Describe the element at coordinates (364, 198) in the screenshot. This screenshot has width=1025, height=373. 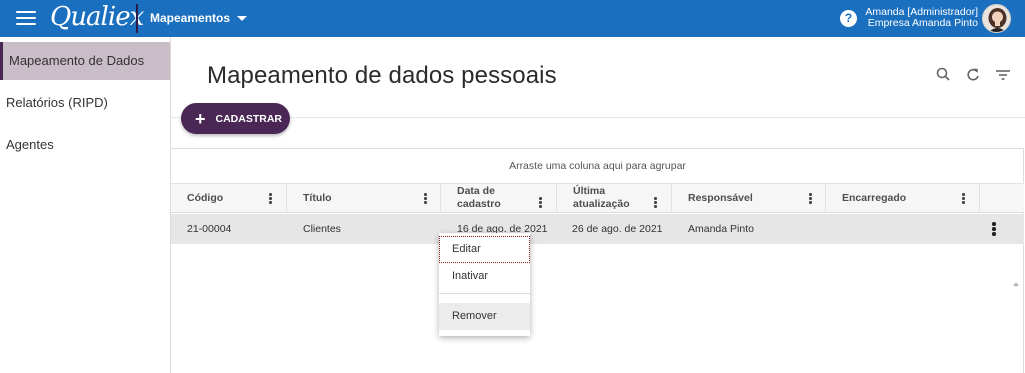
I see `column-header-titulo: Título` at that location.